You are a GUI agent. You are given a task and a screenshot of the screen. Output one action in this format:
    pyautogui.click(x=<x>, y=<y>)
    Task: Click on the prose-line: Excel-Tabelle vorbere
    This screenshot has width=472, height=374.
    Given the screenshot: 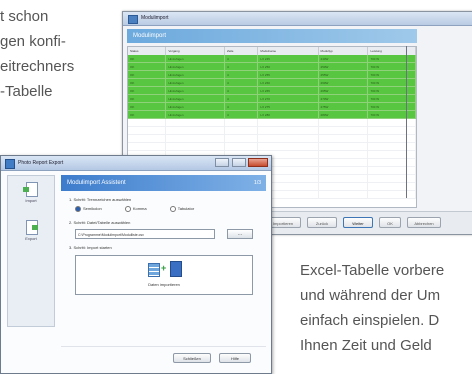 What is the action you would take?
    pyautogui.click(x=372, y=270)
    